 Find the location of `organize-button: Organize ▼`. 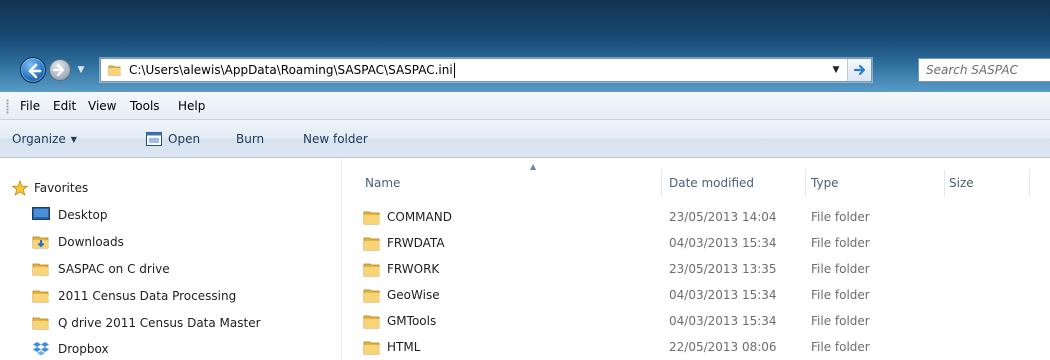

organize-button: Organize ▼ is located at coordinates (44, 139).